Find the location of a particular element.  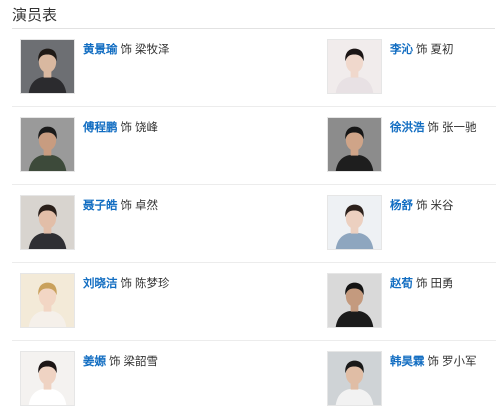

actor-name-link: 姜嫄 is located at coordinates (94, 361).